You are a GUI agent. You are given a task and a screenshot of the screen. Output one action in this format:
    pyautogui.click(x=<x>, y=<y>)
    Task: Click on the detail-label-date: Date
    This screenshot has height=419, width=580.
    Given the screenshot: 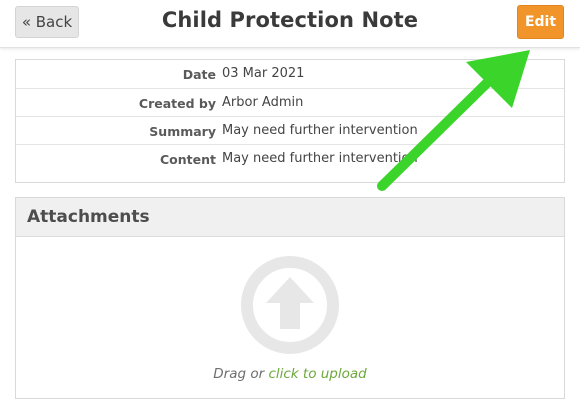 What is the action you would take?
    pyautogui.click(x=199, y=74)
    